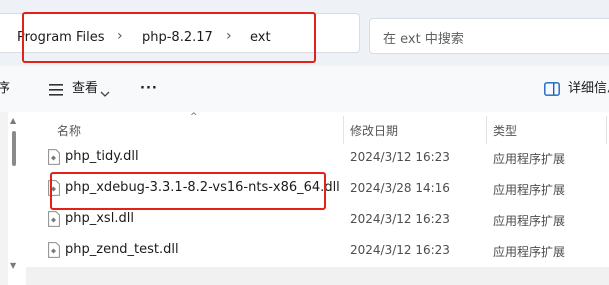  What do you see at coordinates (85, 89) in the screenshot?
I see `view-button: 查看` at bounding box center [85, 89].